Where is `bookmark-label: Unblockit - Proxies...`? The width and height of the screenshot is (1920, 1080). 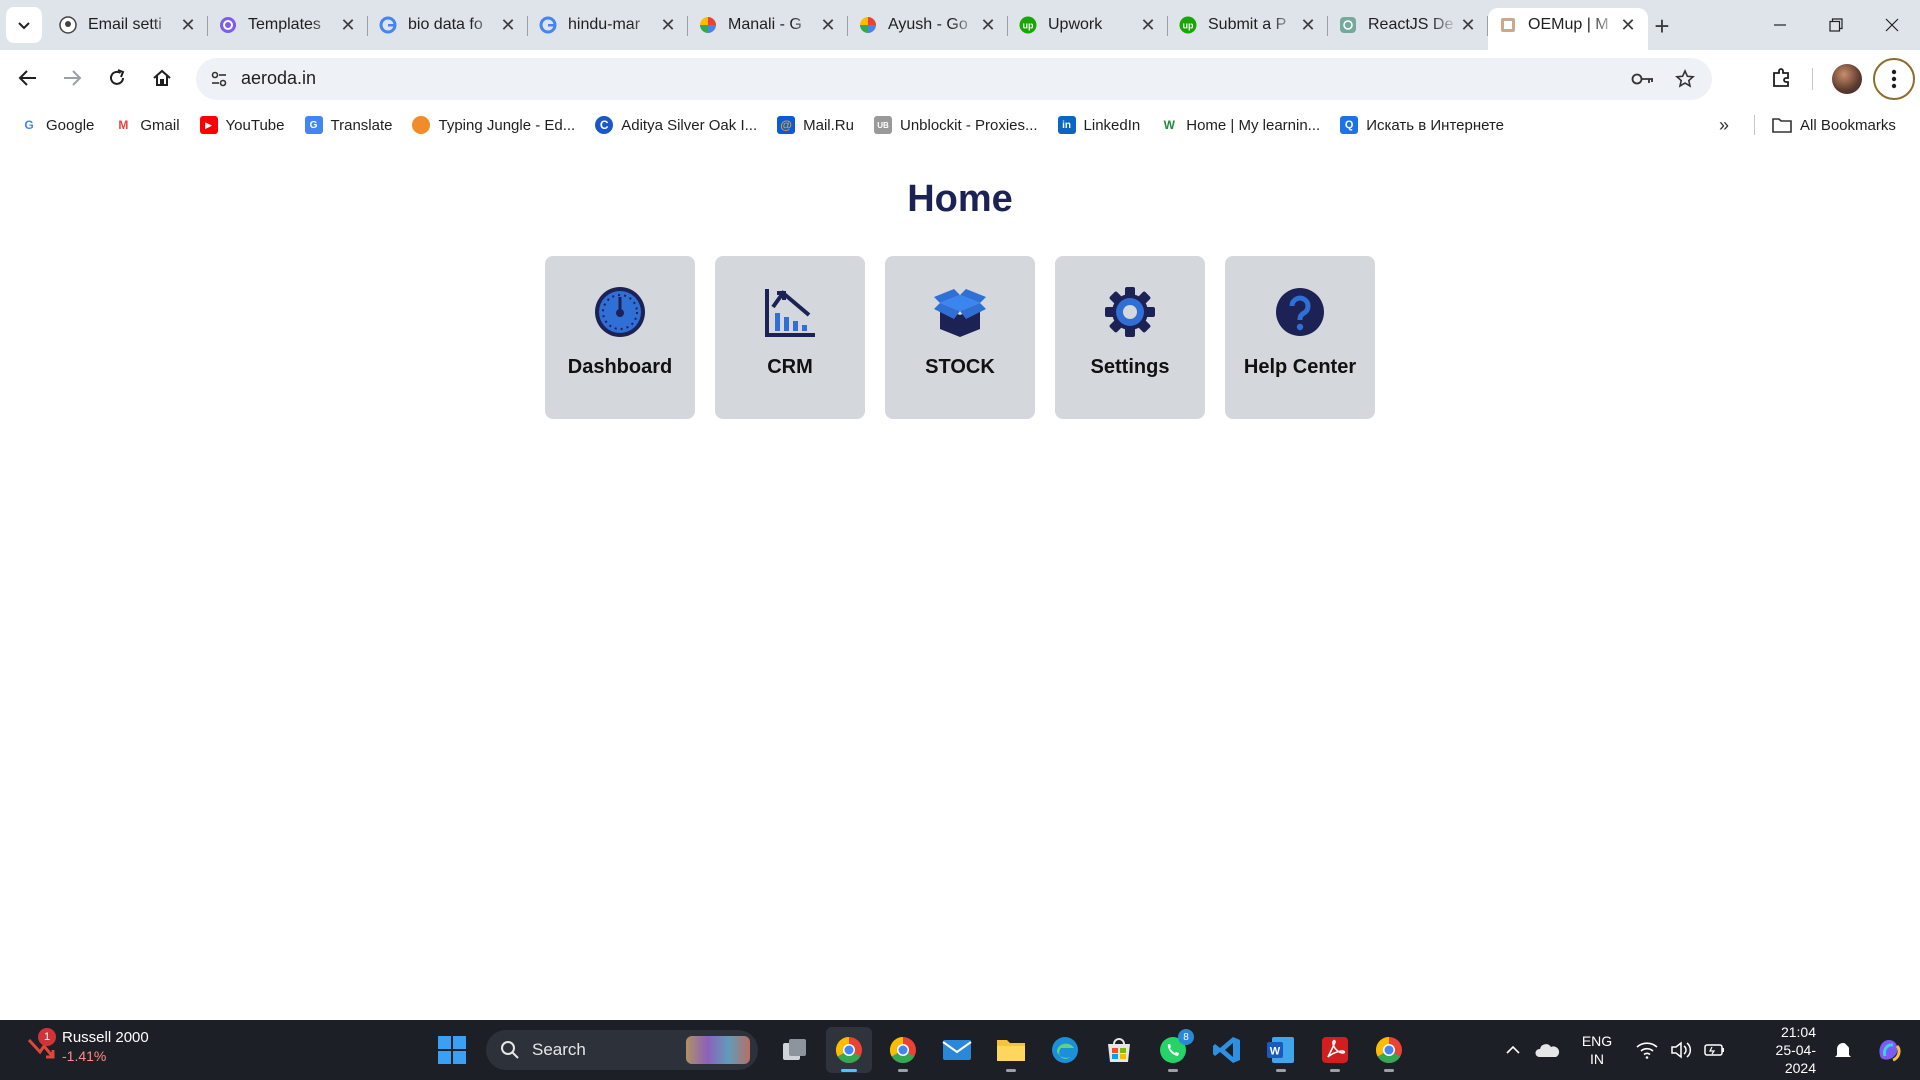 bookmark-label: Unblockit - Proxies... is located at coordinates (968, 125).